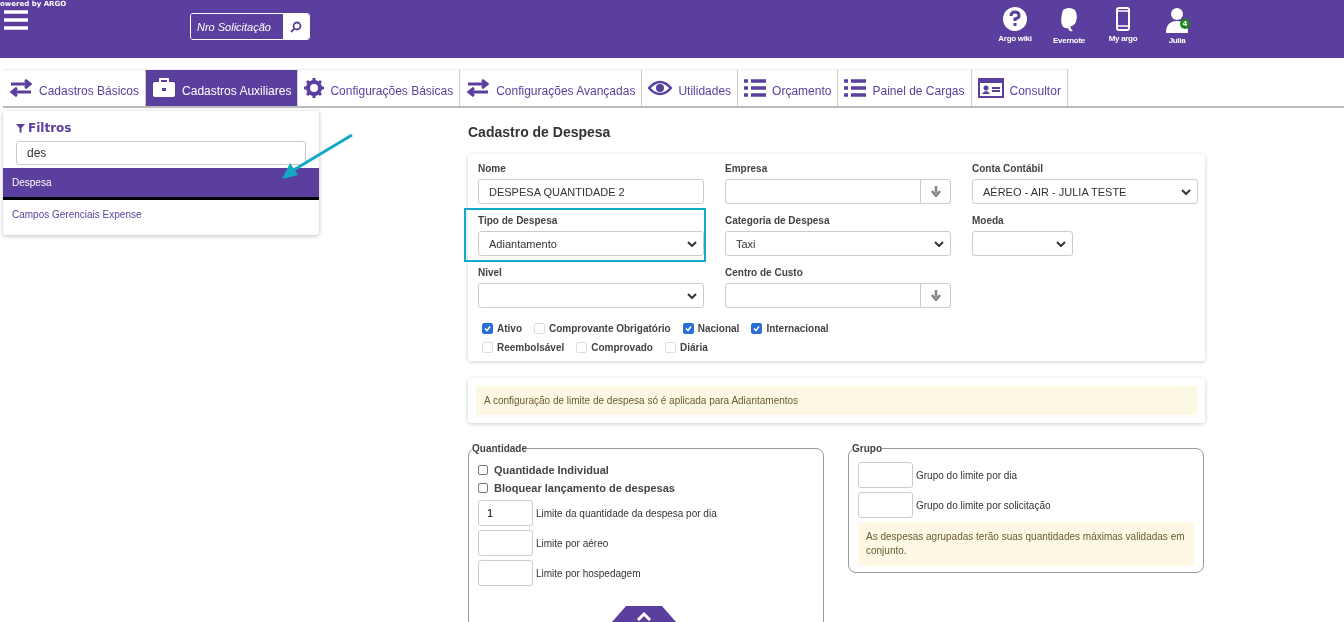 The image size is (1344, 622). I want to click on checkbox: Reembolsável, so click(523, 347).